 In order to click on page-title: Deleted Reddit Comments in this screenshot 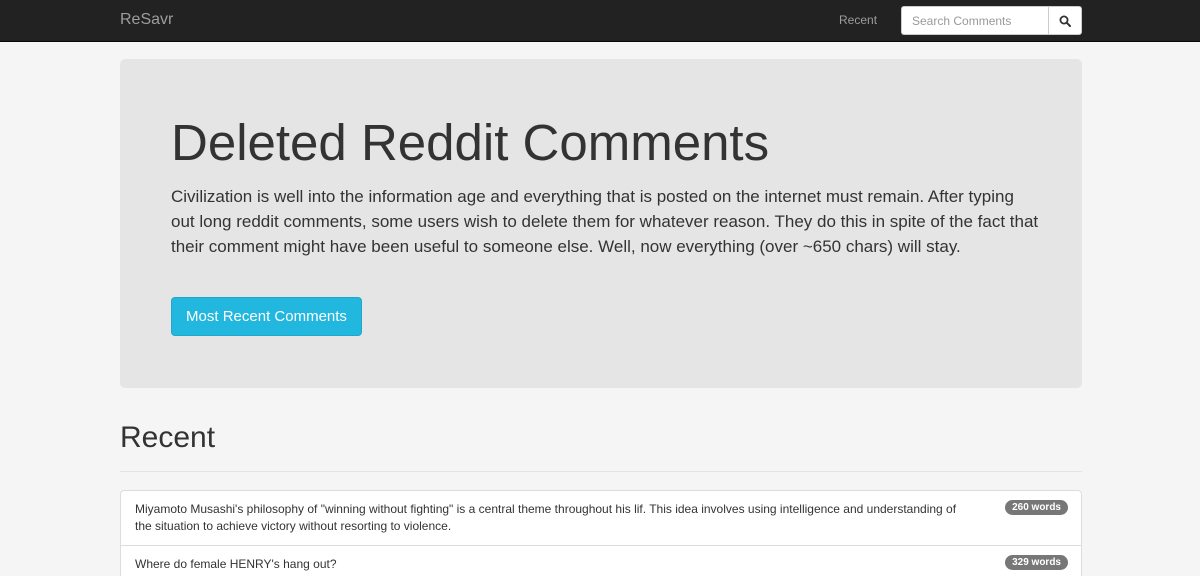, I will do `click(470, 142)`.